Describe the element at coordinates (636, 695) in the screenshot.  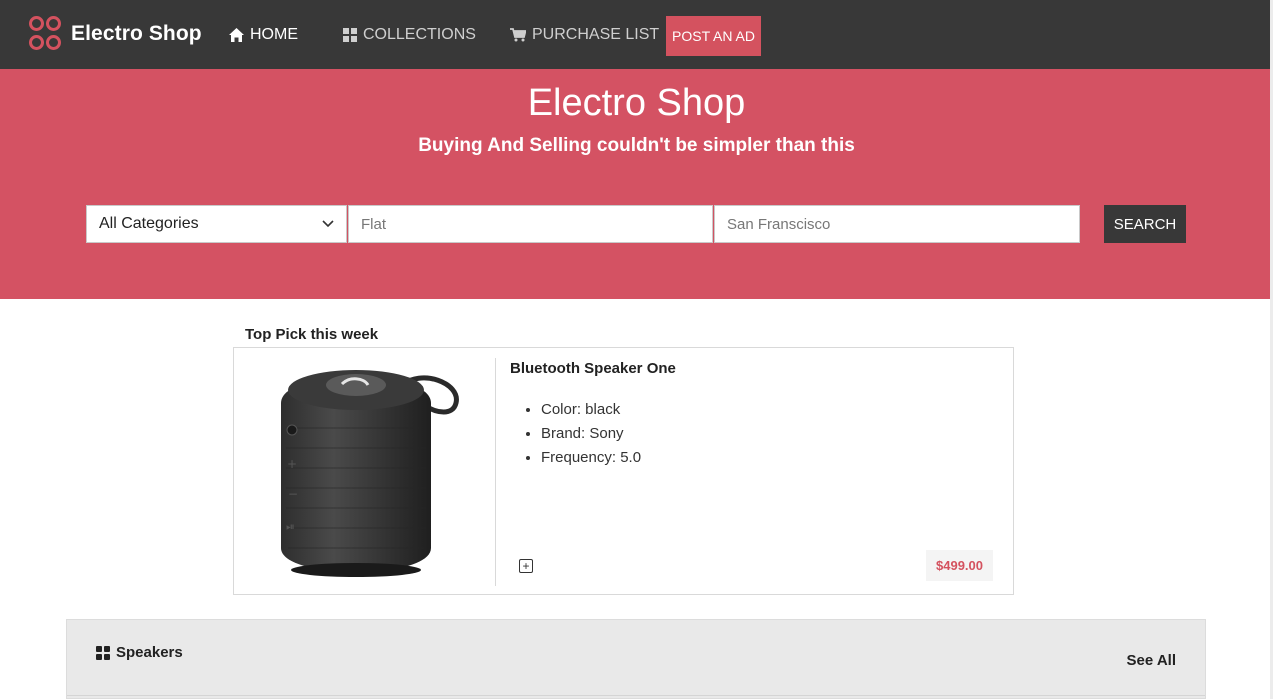
I see `divider` at that location.